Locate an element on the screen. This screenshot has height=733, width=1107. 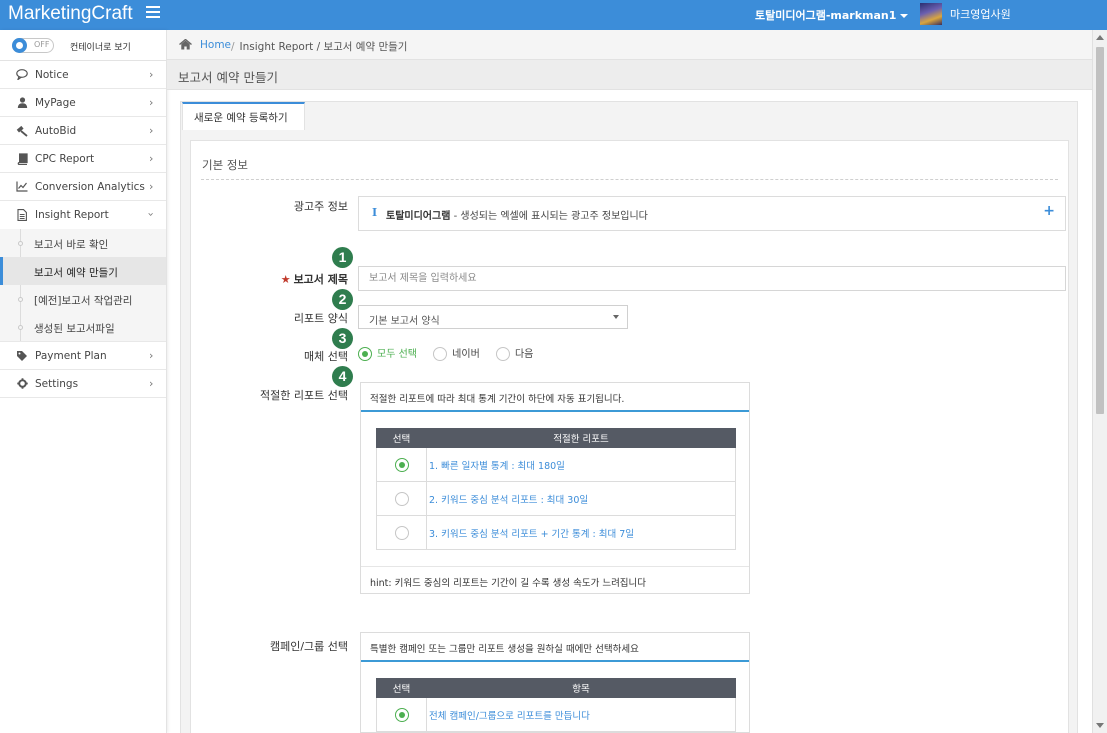
submenu-item-label: 생성된 보고서파일 is located at coordinates (74, 329).